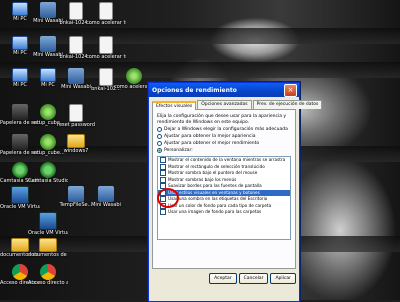  I want to click on radio-best-appearance: Ajustar para obtener la mejor apariencia, so click(224, 136).